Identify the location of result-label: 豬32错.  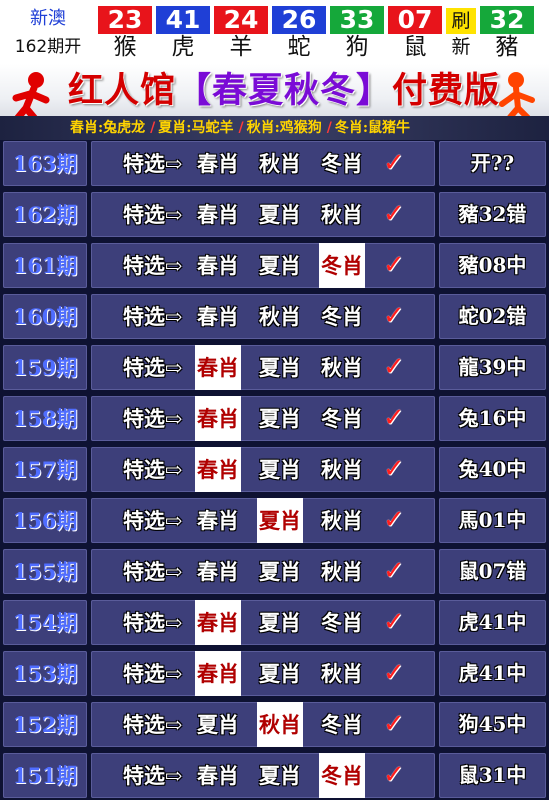
(492, 214).